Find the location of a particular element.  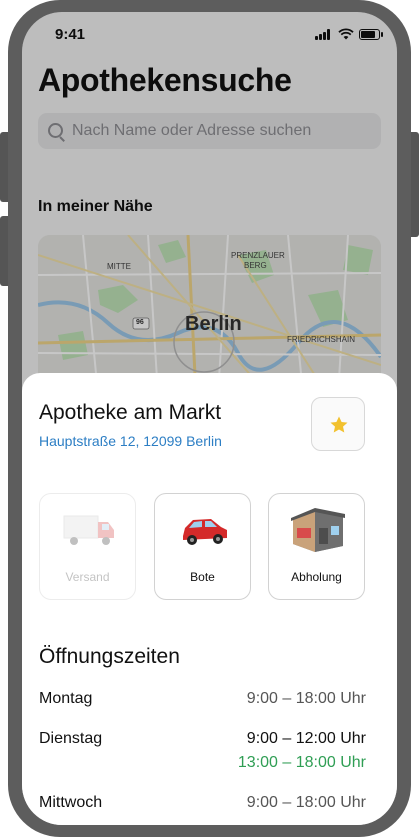

hours-day-dienstag: Dienstag is located at coordinates (71, 738).